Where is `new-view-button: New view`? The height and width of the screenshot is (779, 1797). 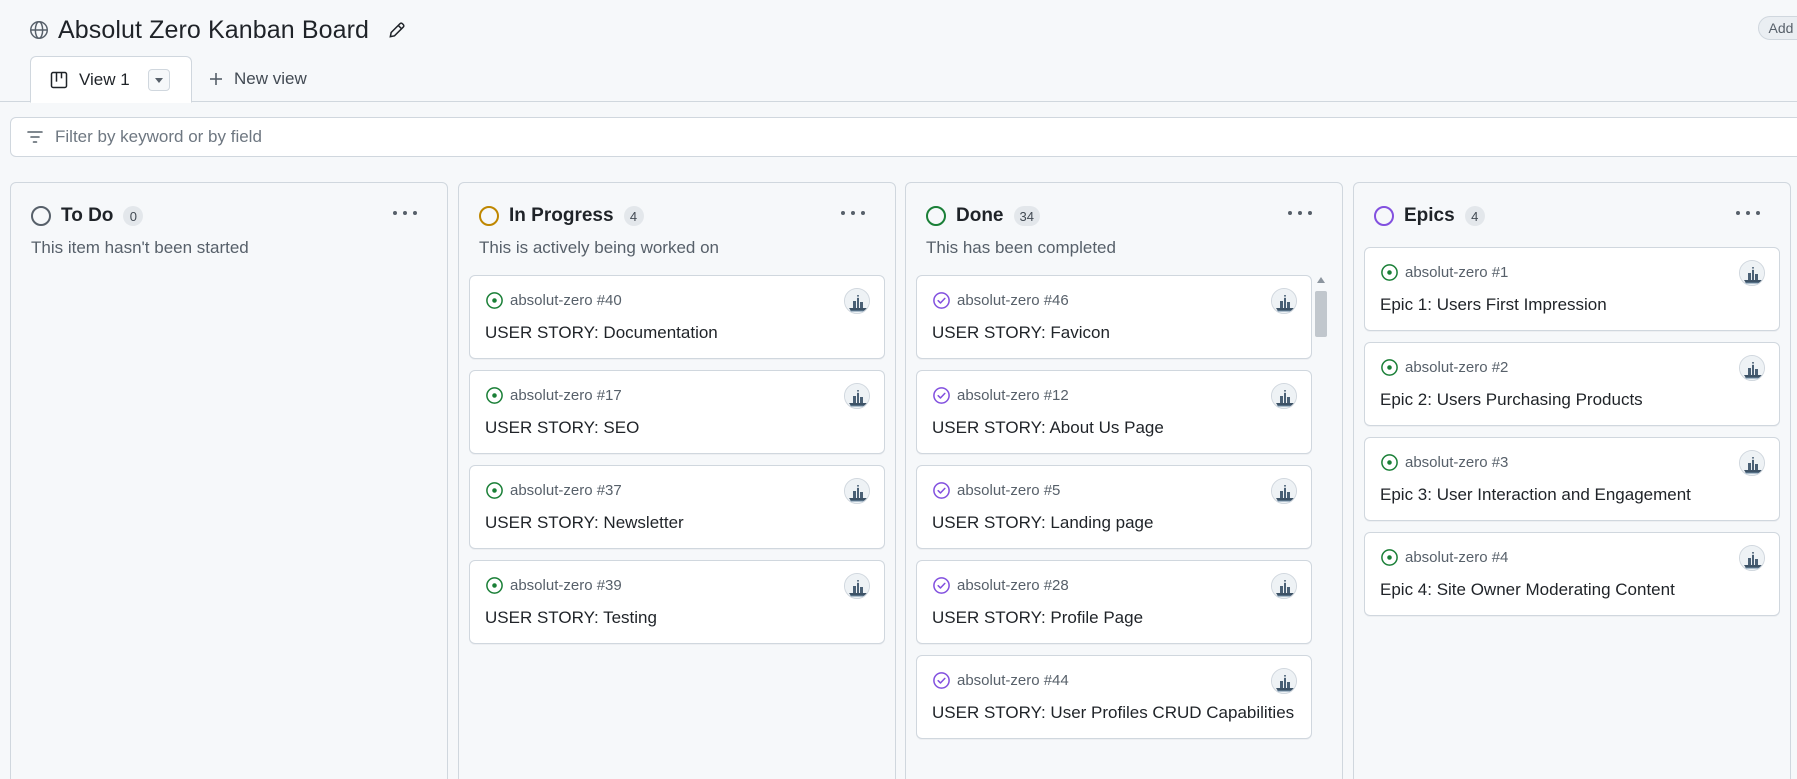
new-view-button: New view is located at coordinates (257, 79).